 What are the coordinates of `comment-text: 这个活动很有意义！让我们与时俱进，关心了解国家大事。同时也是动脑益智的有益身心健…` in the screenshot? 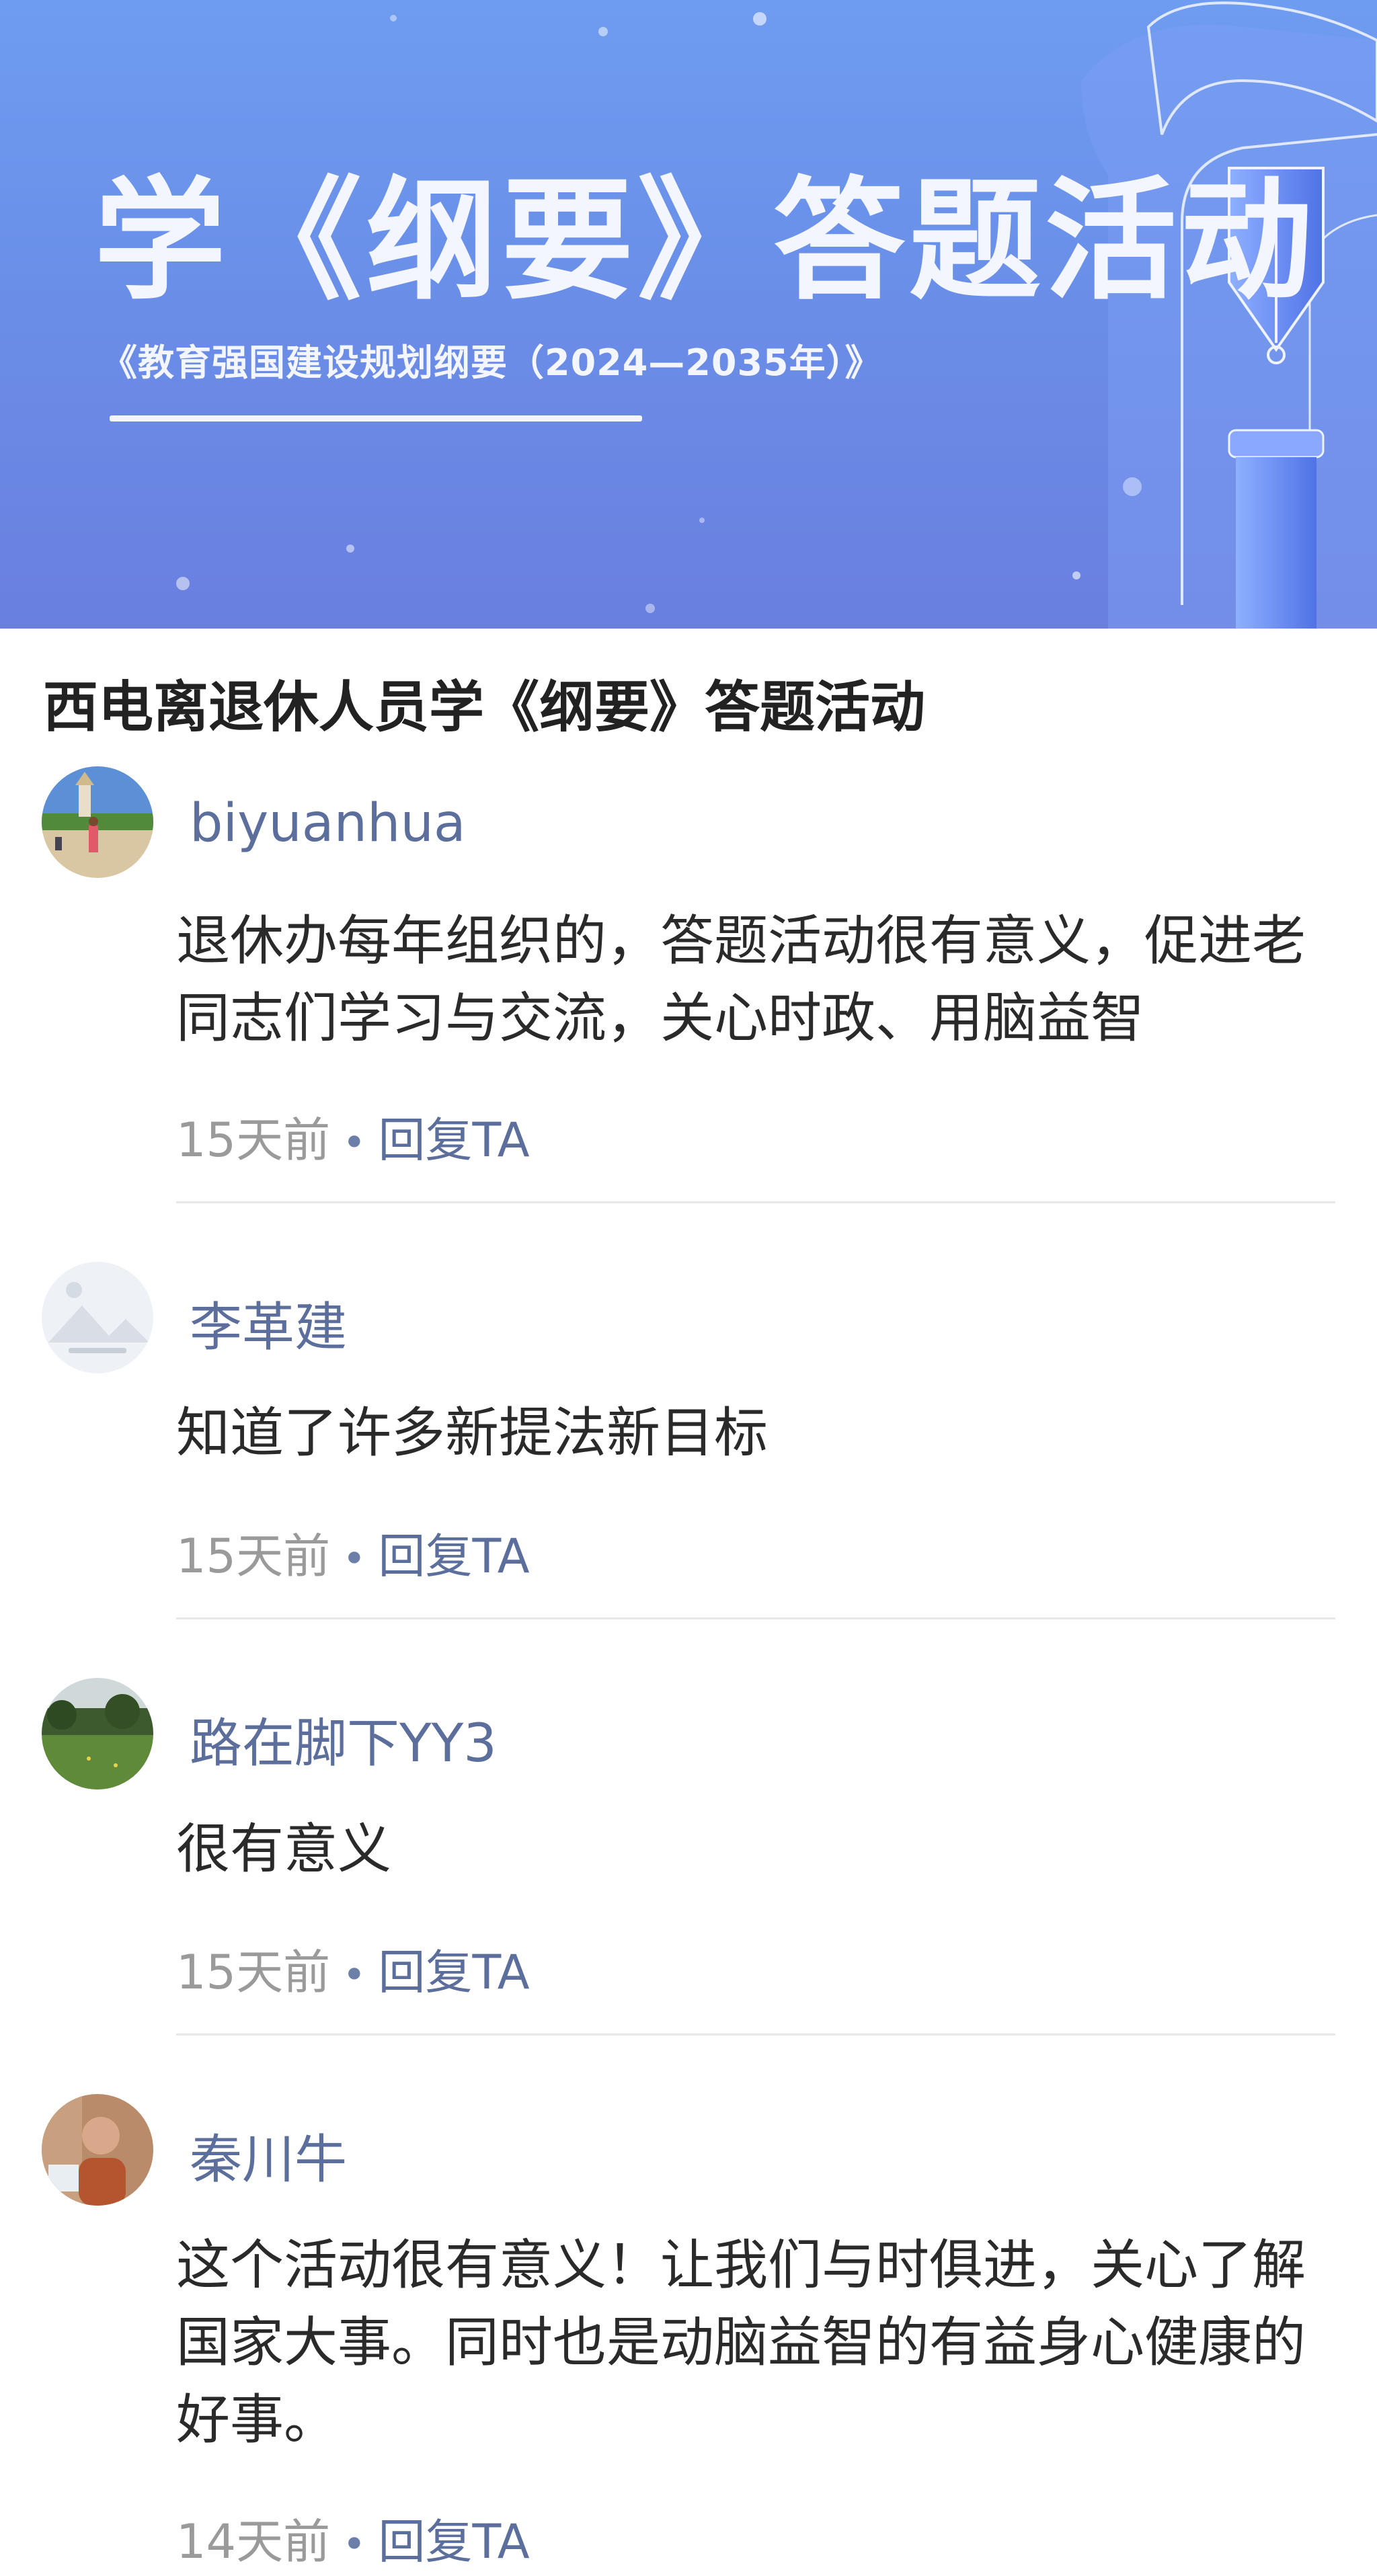 It's located at (741, 2342).